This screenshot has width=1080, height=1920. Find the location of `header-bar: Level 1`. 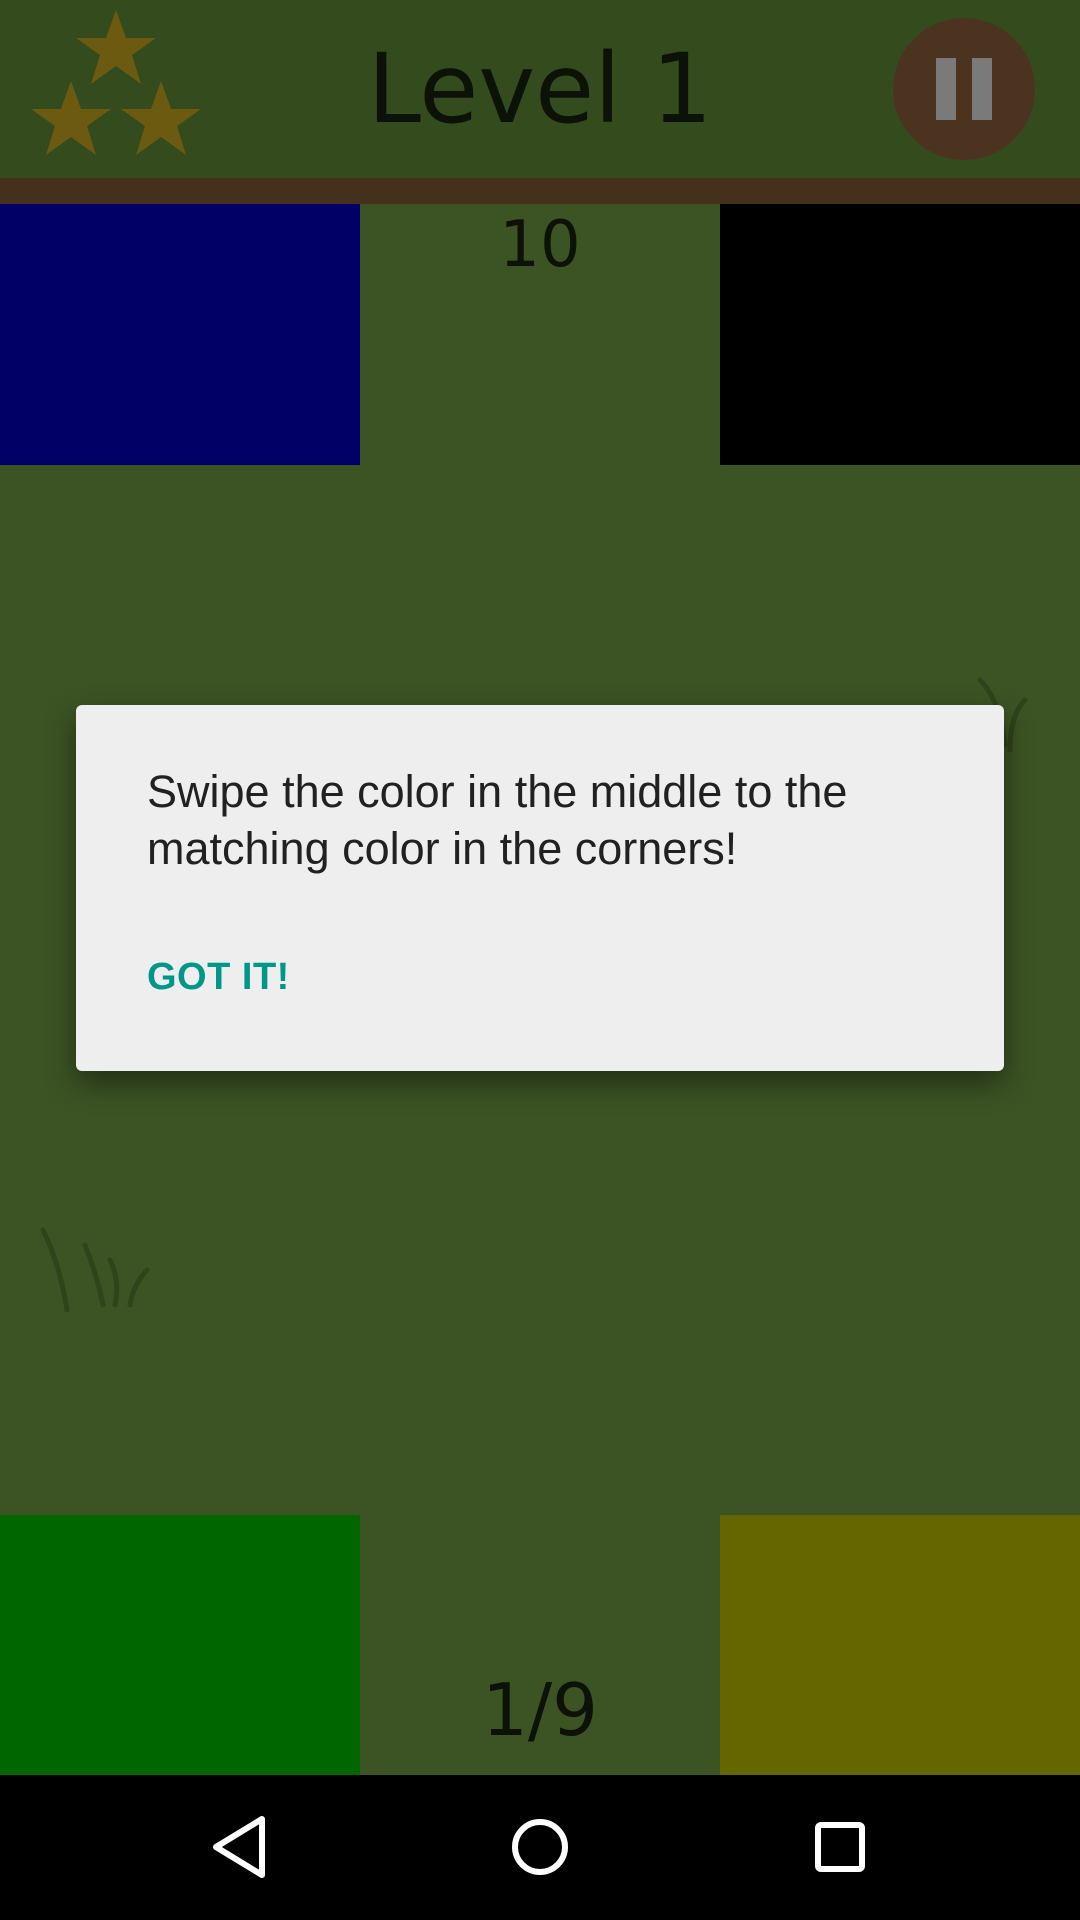

header-bar: Level 1 is located at coordinates (540, 89).